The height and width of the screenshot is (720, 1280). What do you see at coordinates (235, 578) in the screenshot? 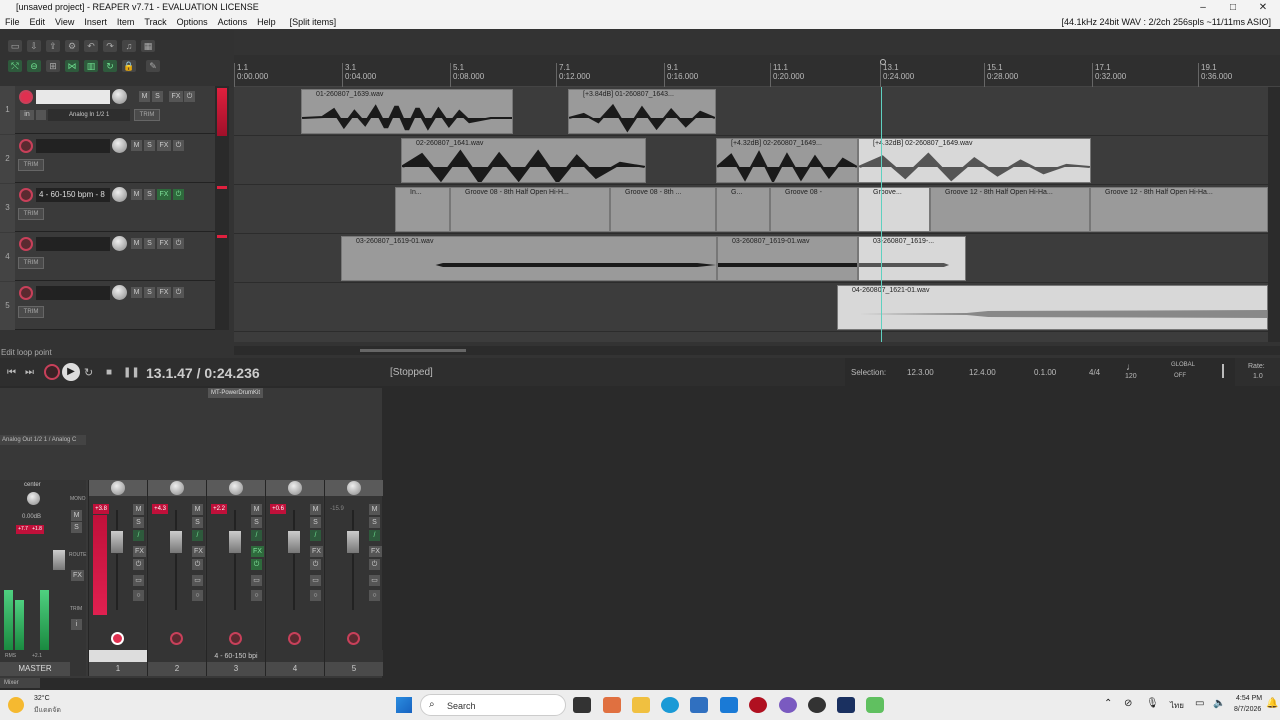
I see `mixer-channel-3: +2.2 M S / FX ⏻ ▭ ○ 4 - 60-150 bpi 3` at bounding box center [235, 578].